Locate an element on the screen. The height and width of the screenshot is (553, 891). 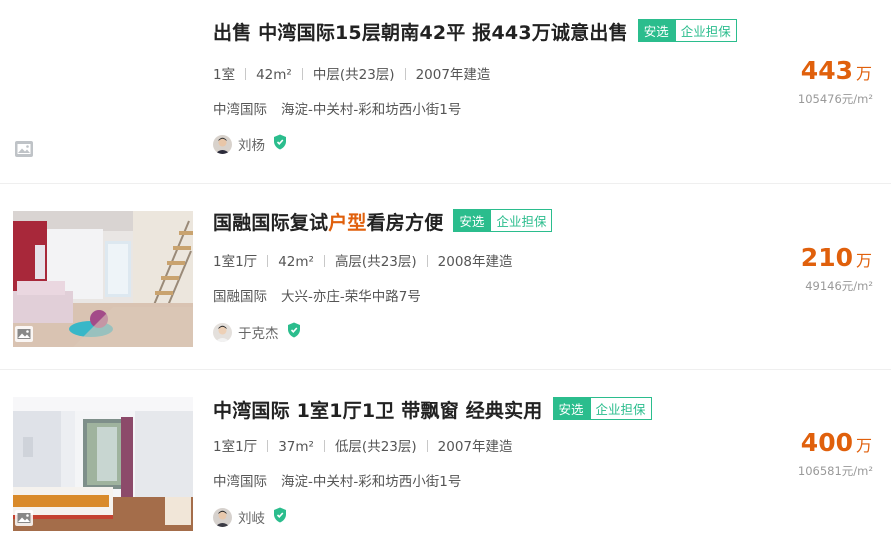
listing-title: 国融国际复试户型看房方便 安选 企业担保 is located at coordinates (383, 221).